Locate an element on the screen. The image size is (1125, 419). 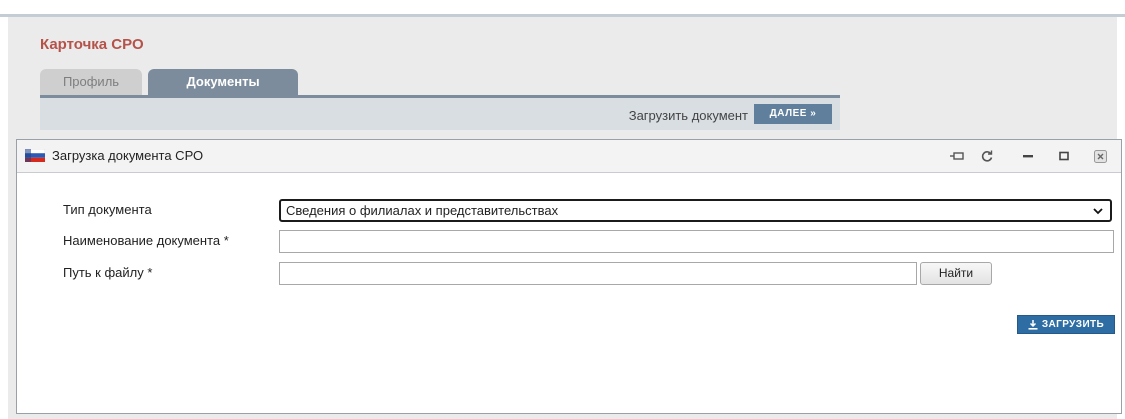
doc-type-label: Тип документа is located at coordinates (107, 209).